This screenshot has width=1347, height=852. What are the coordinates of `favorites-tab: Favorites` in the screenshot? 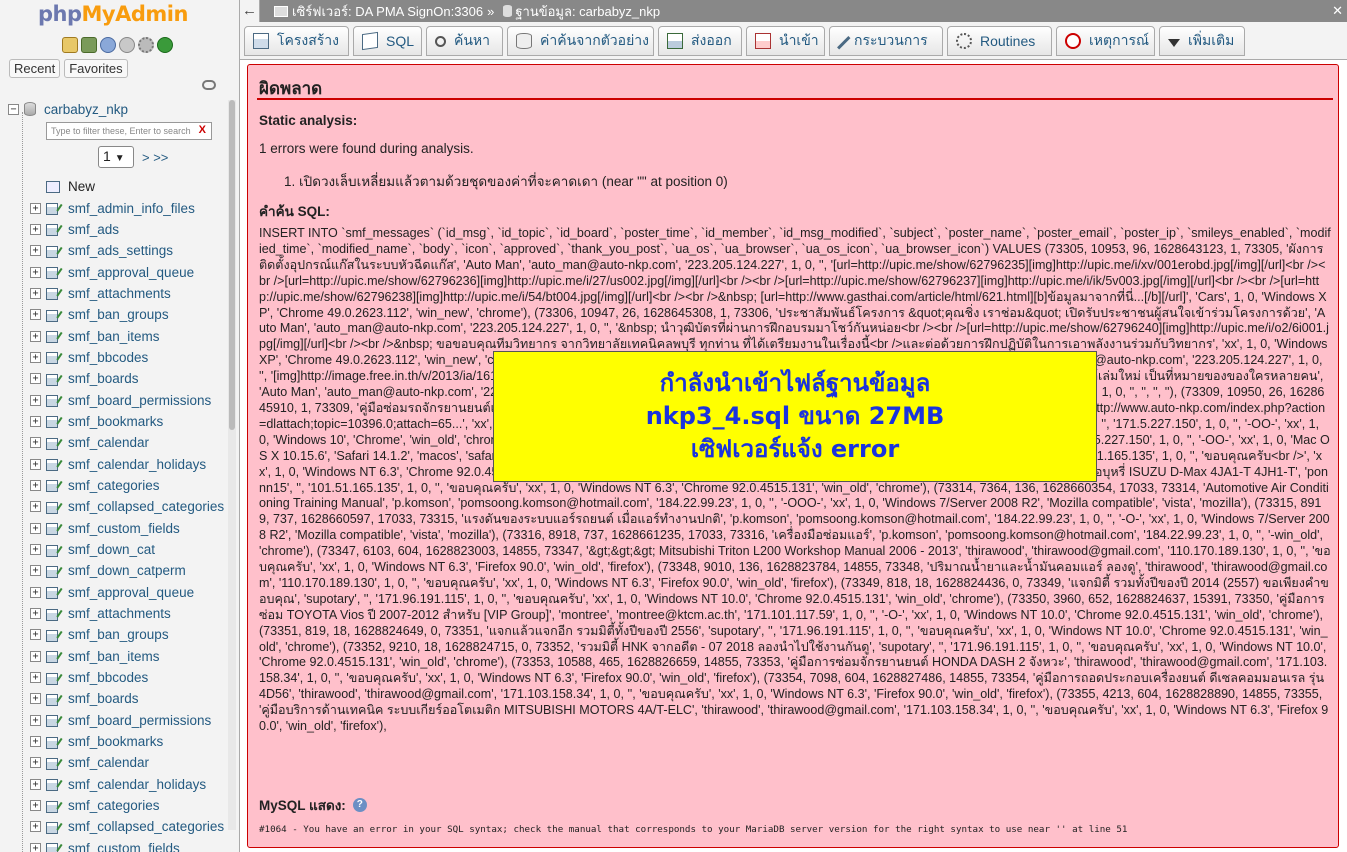 It's located at (96, 68).